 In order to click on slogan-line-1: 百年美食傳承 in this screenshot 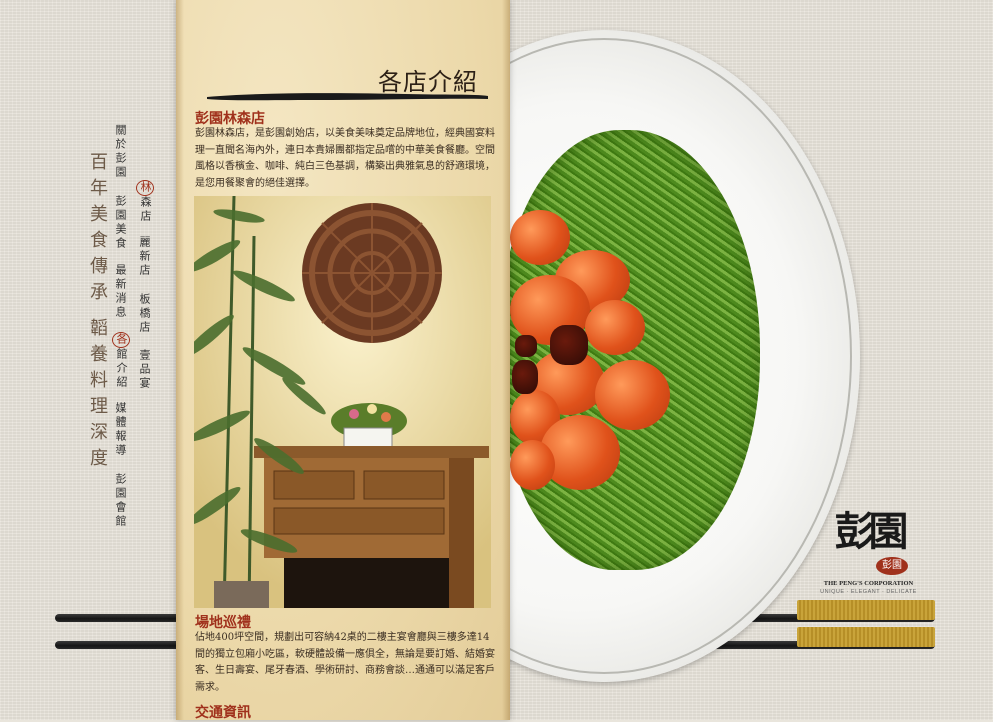, I will do `click(97, 230)`.